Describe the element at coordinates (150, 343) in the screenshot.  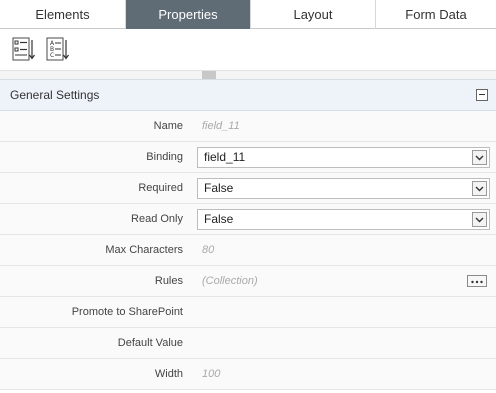
I see `property-label: Default Value` at that location.